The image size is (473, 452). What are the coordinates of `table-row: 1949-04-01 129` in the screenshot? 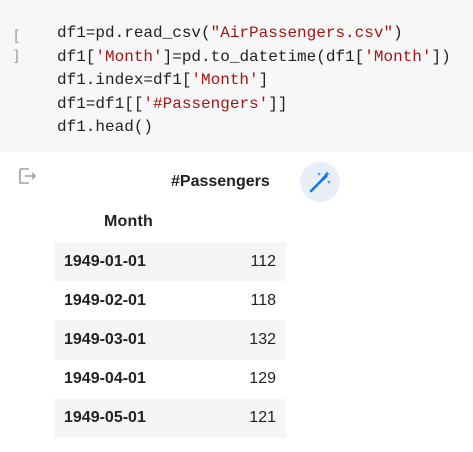 It's located at (170, 379).